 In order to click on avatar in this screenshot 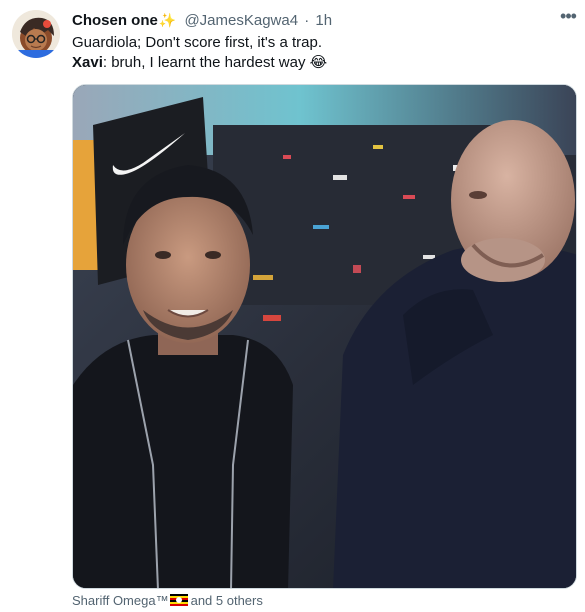, I will do `click(36, 34)`.